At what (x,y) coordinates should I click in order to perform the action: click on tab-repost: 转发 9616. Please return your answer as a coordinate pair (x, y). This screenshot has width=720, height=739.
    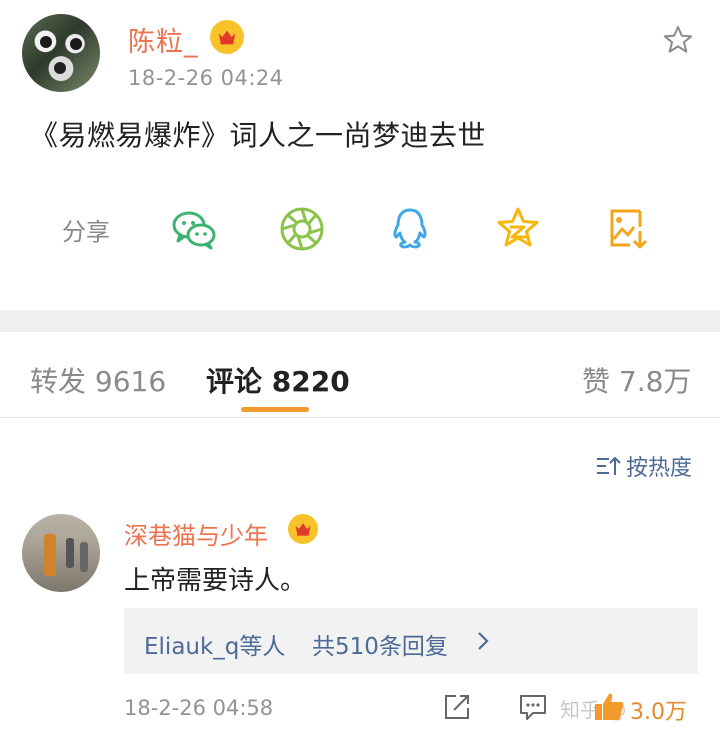
    Looking at the image, I should click on (98, 380).